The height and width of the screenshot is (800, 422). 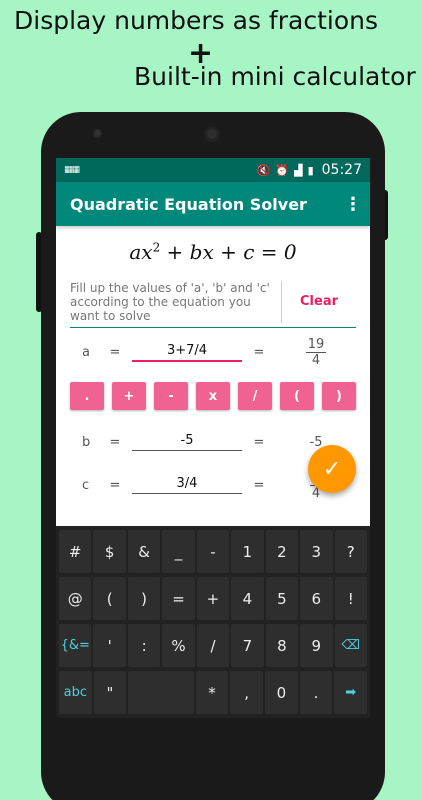 I want to click on key: 3, so click(x=316, y=551).